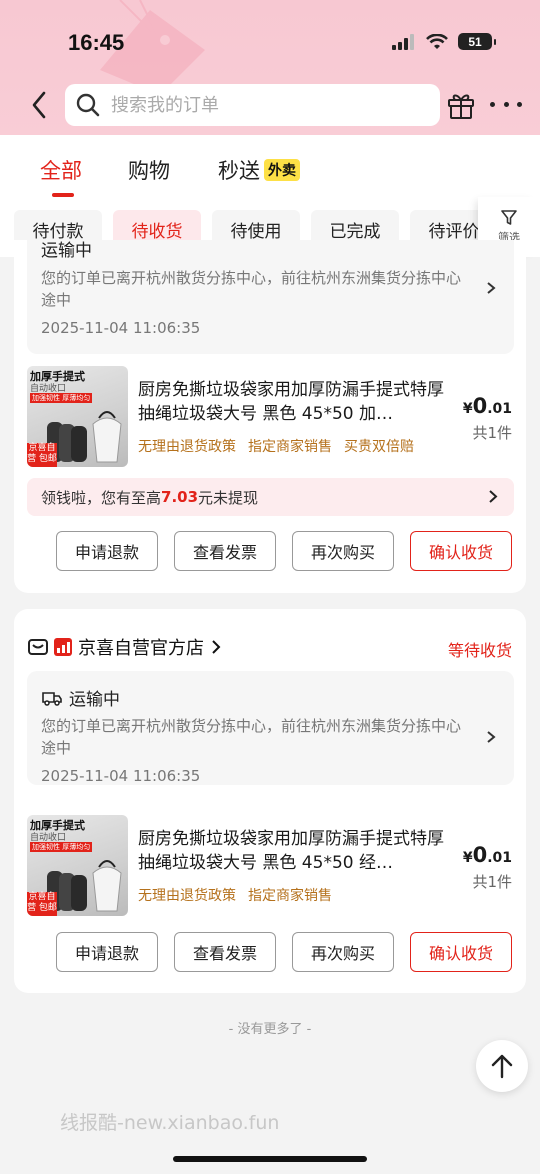 The height and width of the screenshot is (1174, 540). I want to click on order-status: 等待收货, so click(479, 650).